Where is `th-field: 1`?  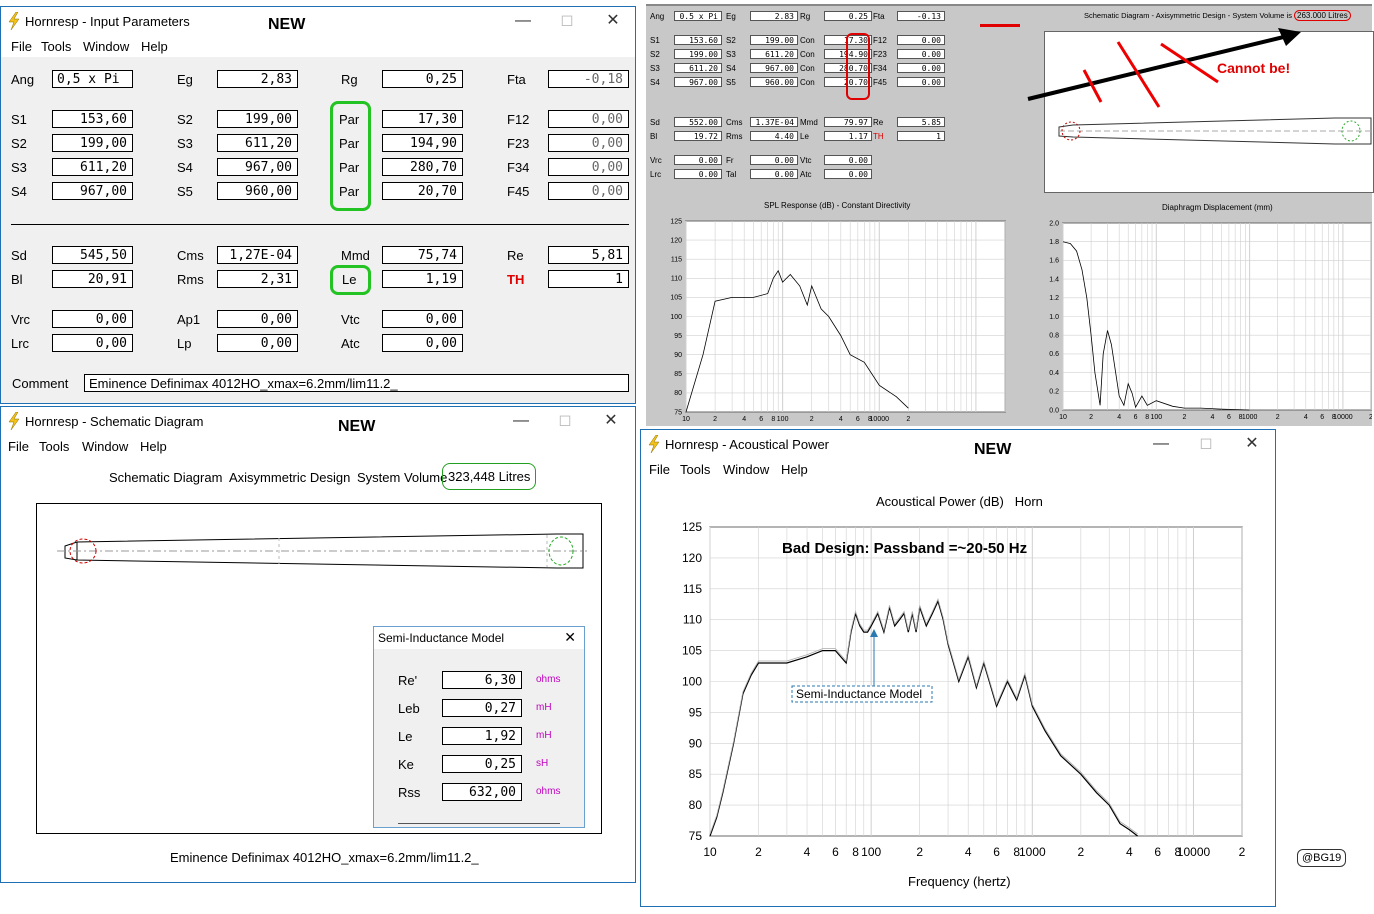 th-field: 1 is located at coordinates (588, 279).